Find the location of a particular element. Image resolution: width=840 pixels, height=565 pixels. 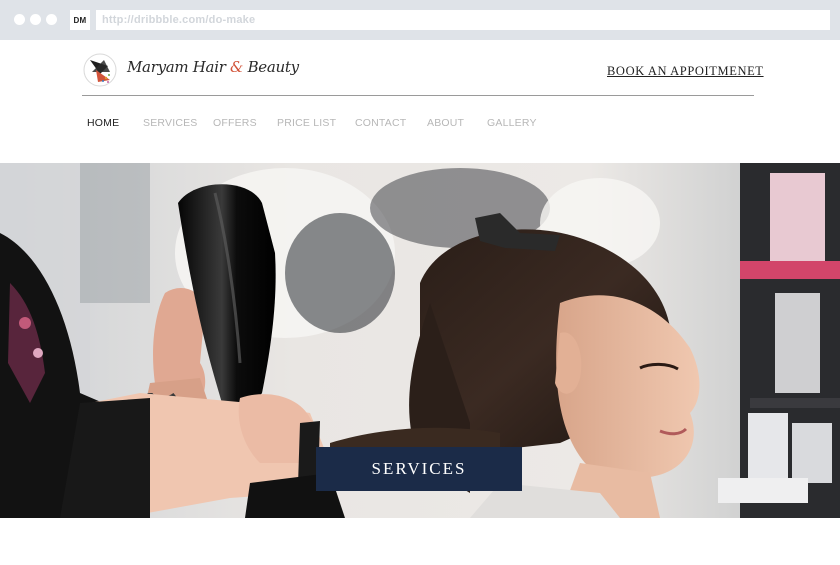

book-appointment-link: BOOK AN APPOITMENET is located at coordinates (685, 71).